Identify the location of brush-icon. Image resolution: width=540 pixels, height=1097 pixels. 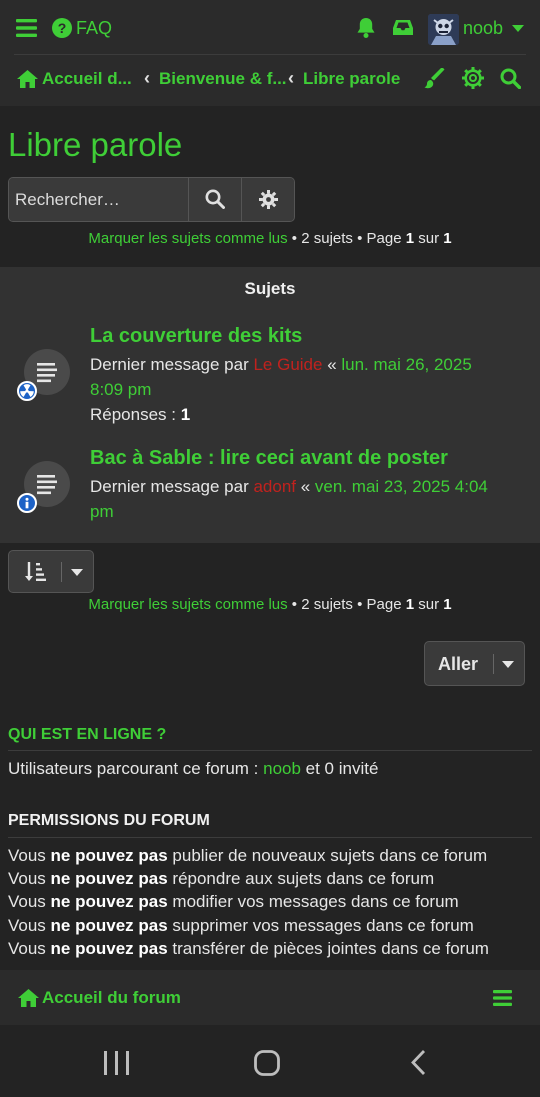
(434, 78).